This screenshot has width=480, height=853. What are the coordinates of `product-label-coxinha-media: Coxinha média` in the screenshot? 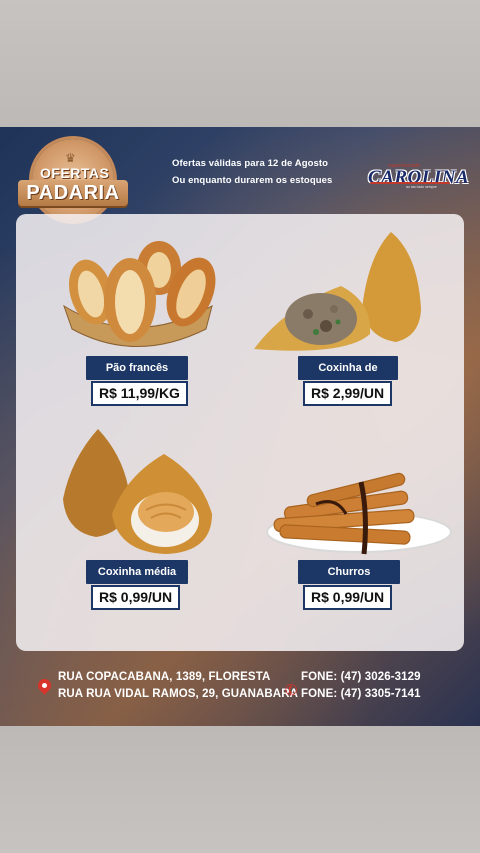 It's located at (137, 572).